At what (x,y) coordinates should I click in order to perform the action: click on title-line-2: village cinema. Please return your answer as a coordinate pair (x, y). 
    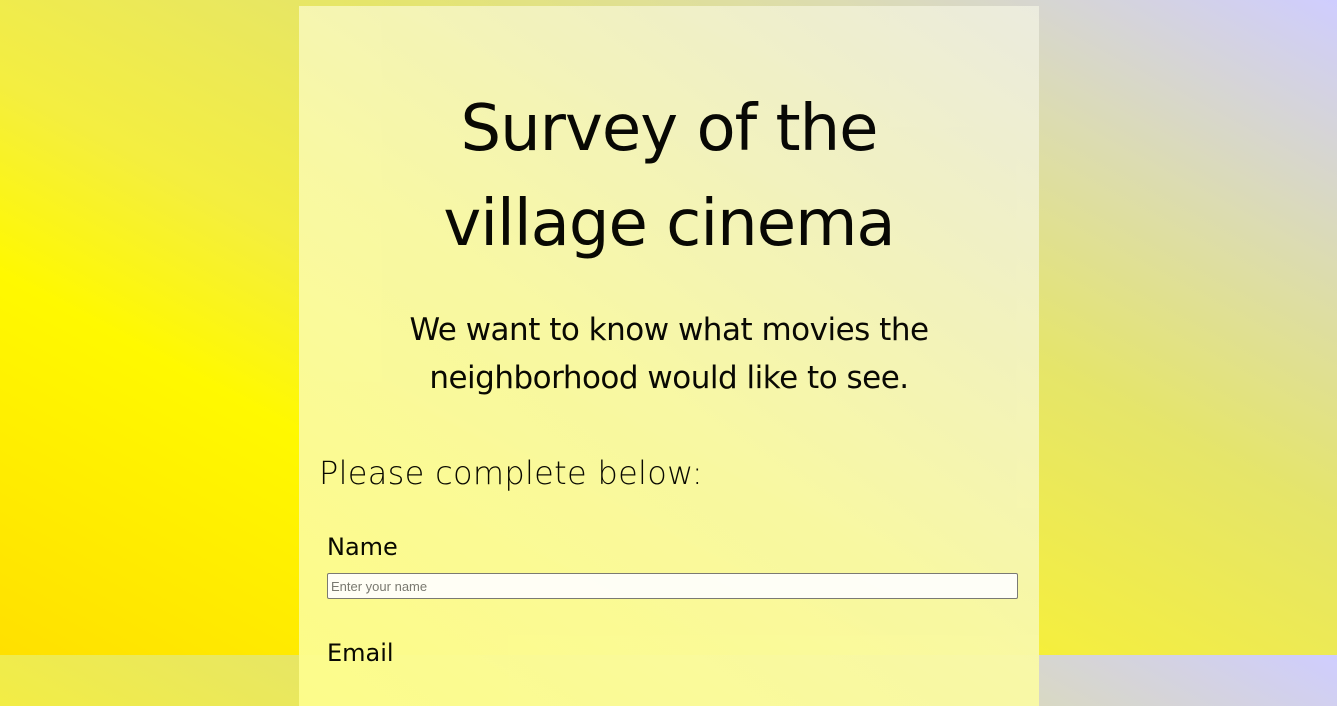
    Looking at the image, I should click on (669, 224).